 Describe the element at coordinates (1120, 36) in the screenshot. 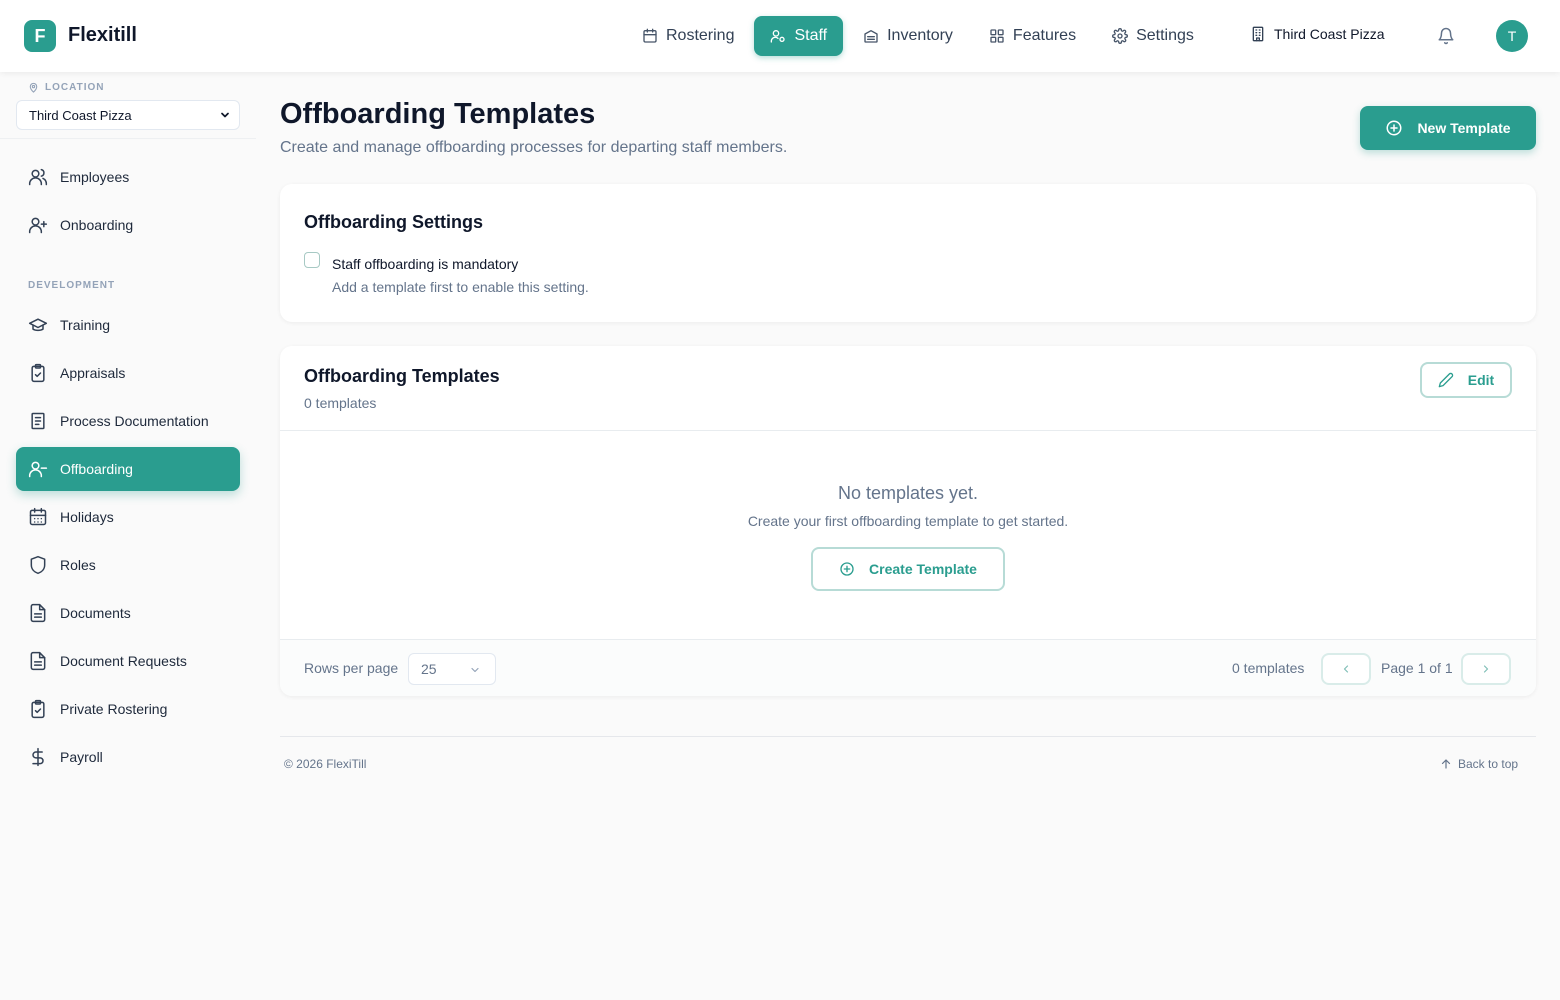

I see `gear-icon` at that location.